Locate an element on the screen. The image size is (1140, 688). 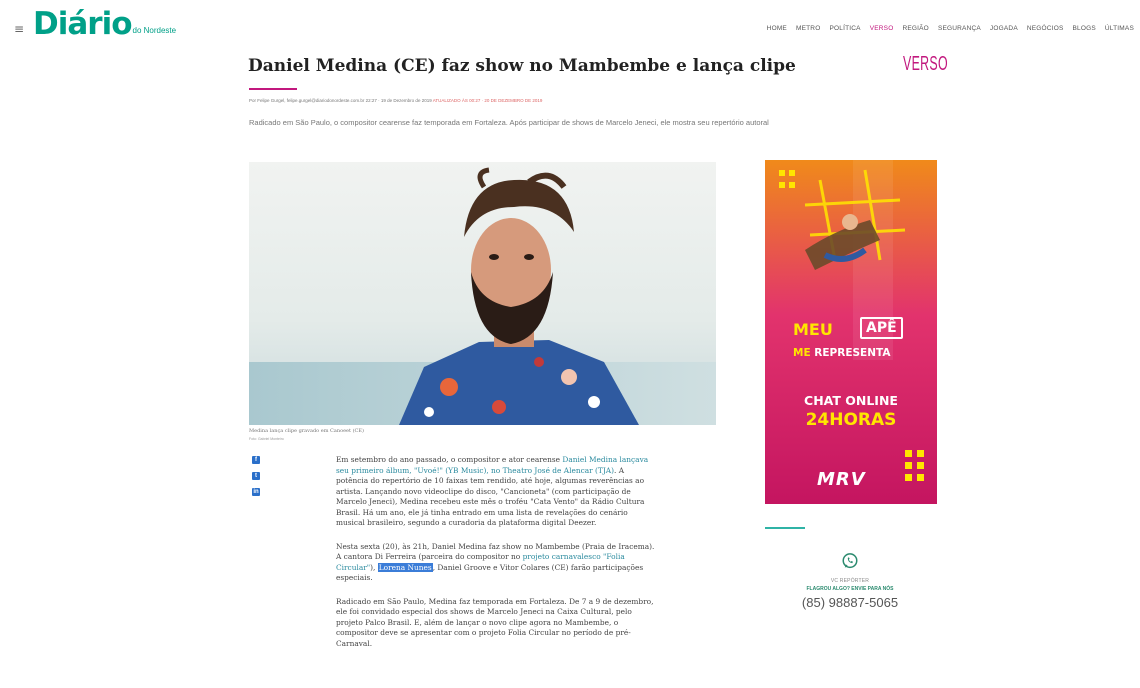
ad-headline-box: APÊ is located at coordinates (881, 328).